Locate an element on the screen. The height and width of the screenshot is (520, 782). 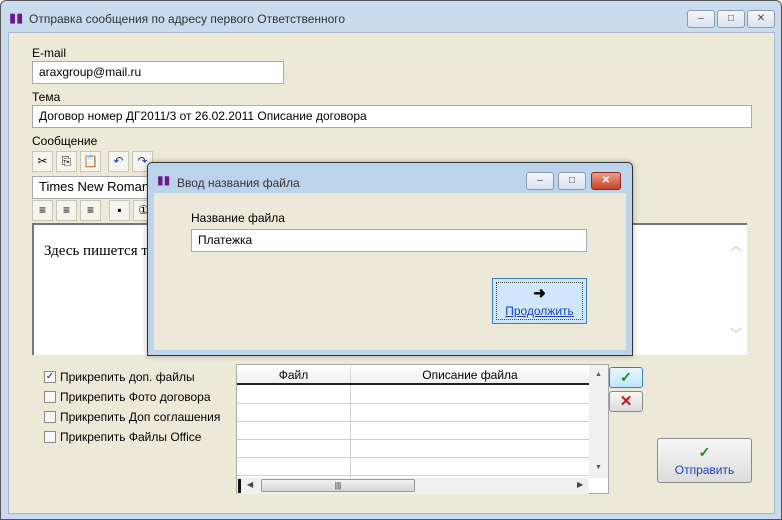
font-select: Times New Roman is located at coordinates (92, 187).